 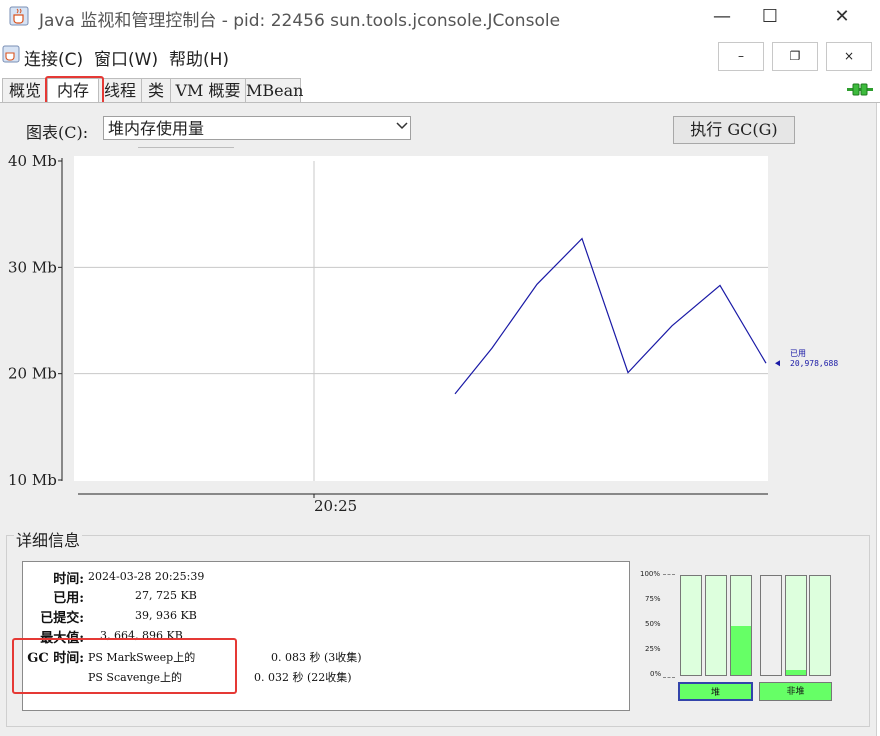 I want to click on pct-label: 25%, so click(x=653, y=649).